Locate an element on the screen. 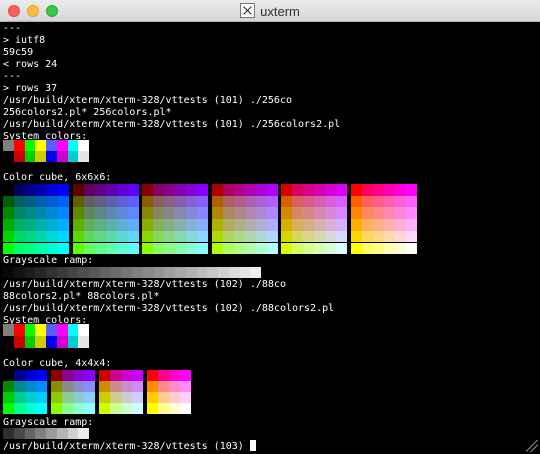 Image resolution: width=540 pixels, height=454 pixels. resize-grip-icon is located at coordinates (532, 446).